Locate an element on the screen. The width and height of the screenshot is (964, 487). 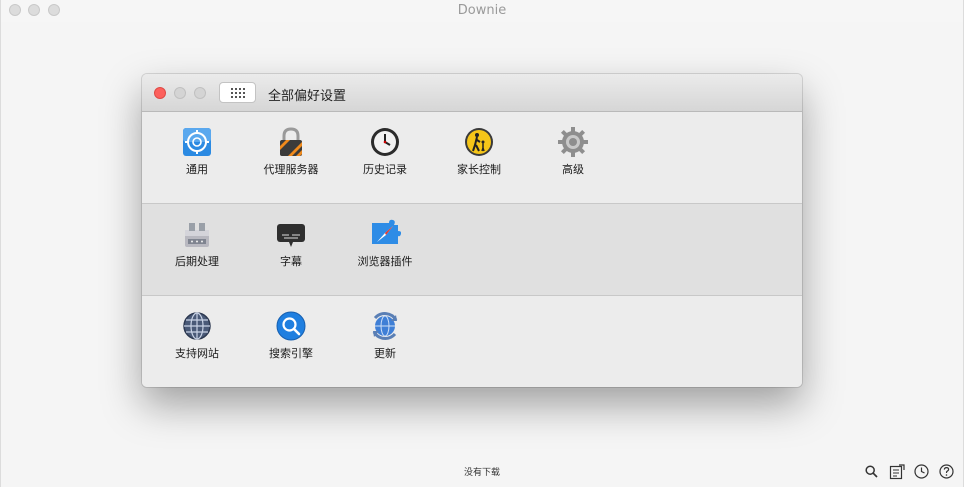
pane-advanced: 高级 is located at coordinates (573, 151).